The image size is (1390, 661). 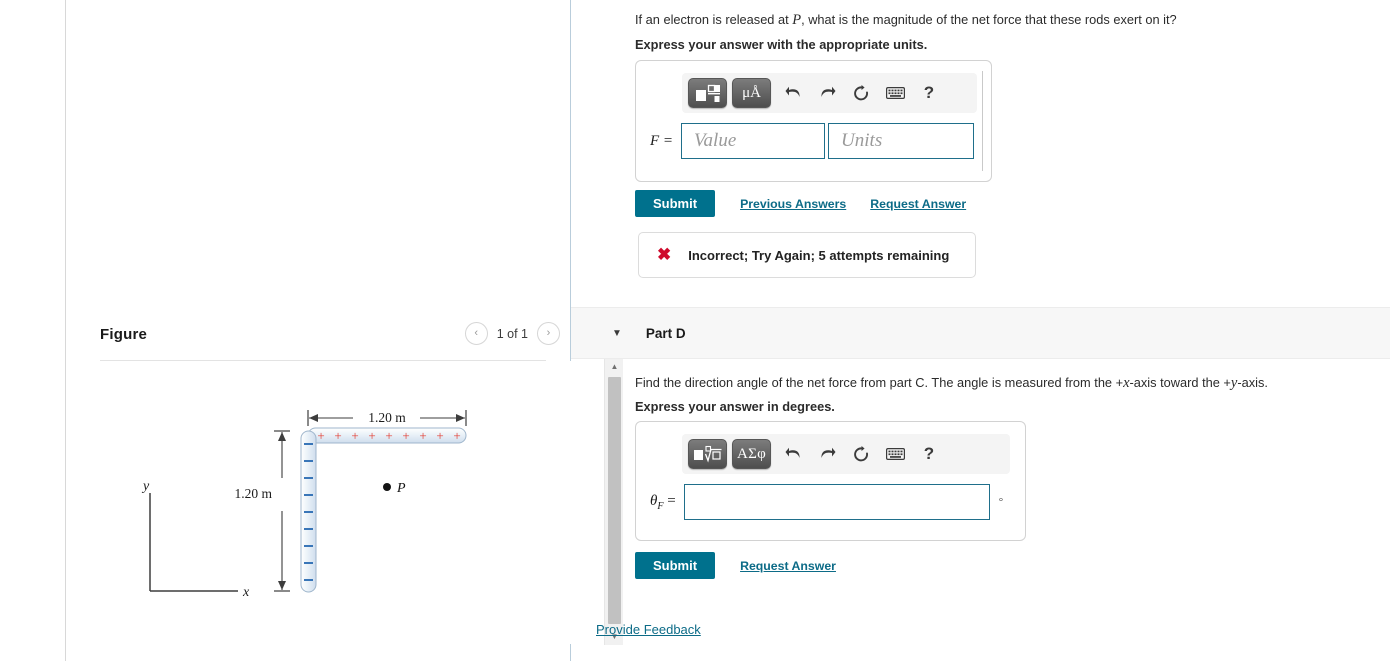 I want to click on provide-feedback-link: Provide Feedback, so click(x=648, y=629).